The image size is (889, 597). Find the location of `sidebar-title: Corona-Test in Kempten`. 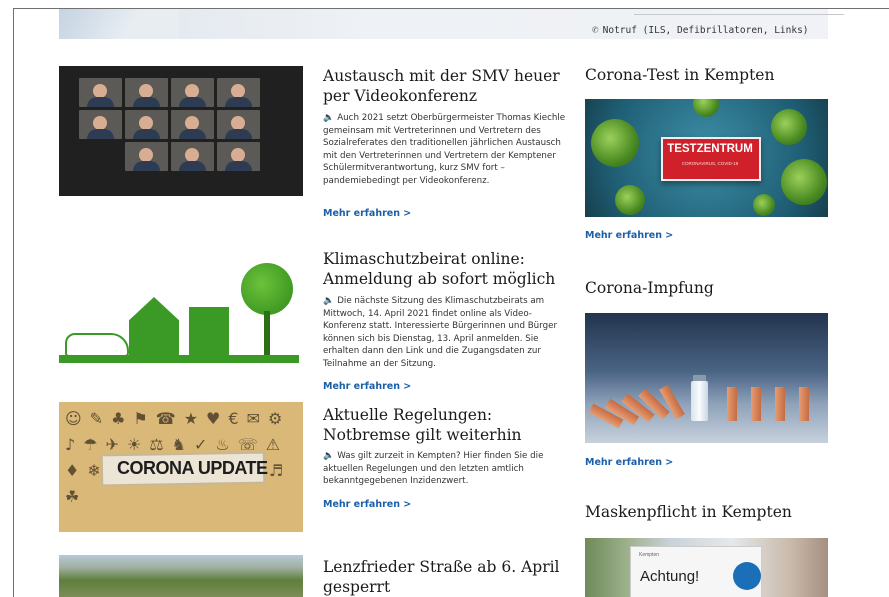

sidebar-title: Corona-Test in Kempten is located at coordinates (679, 75).